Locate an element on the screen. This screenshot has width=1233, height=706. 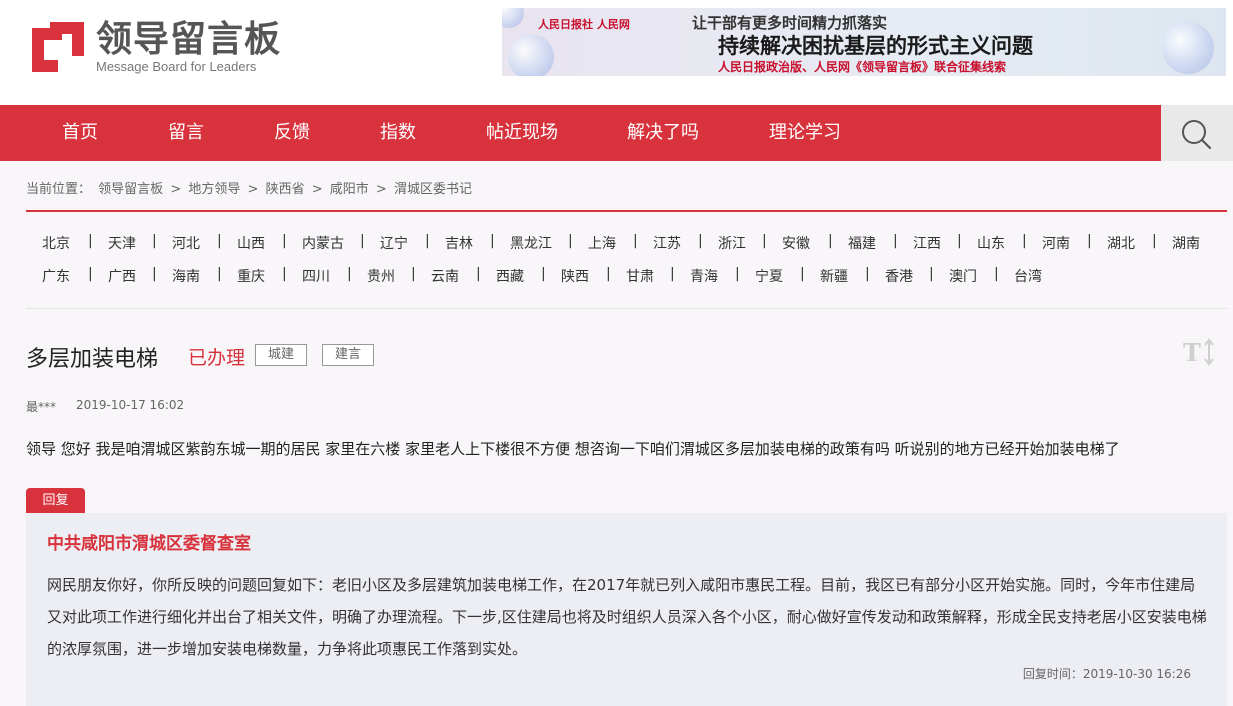
tag-suggestion: 建言 is located at coordinates (348, 355).